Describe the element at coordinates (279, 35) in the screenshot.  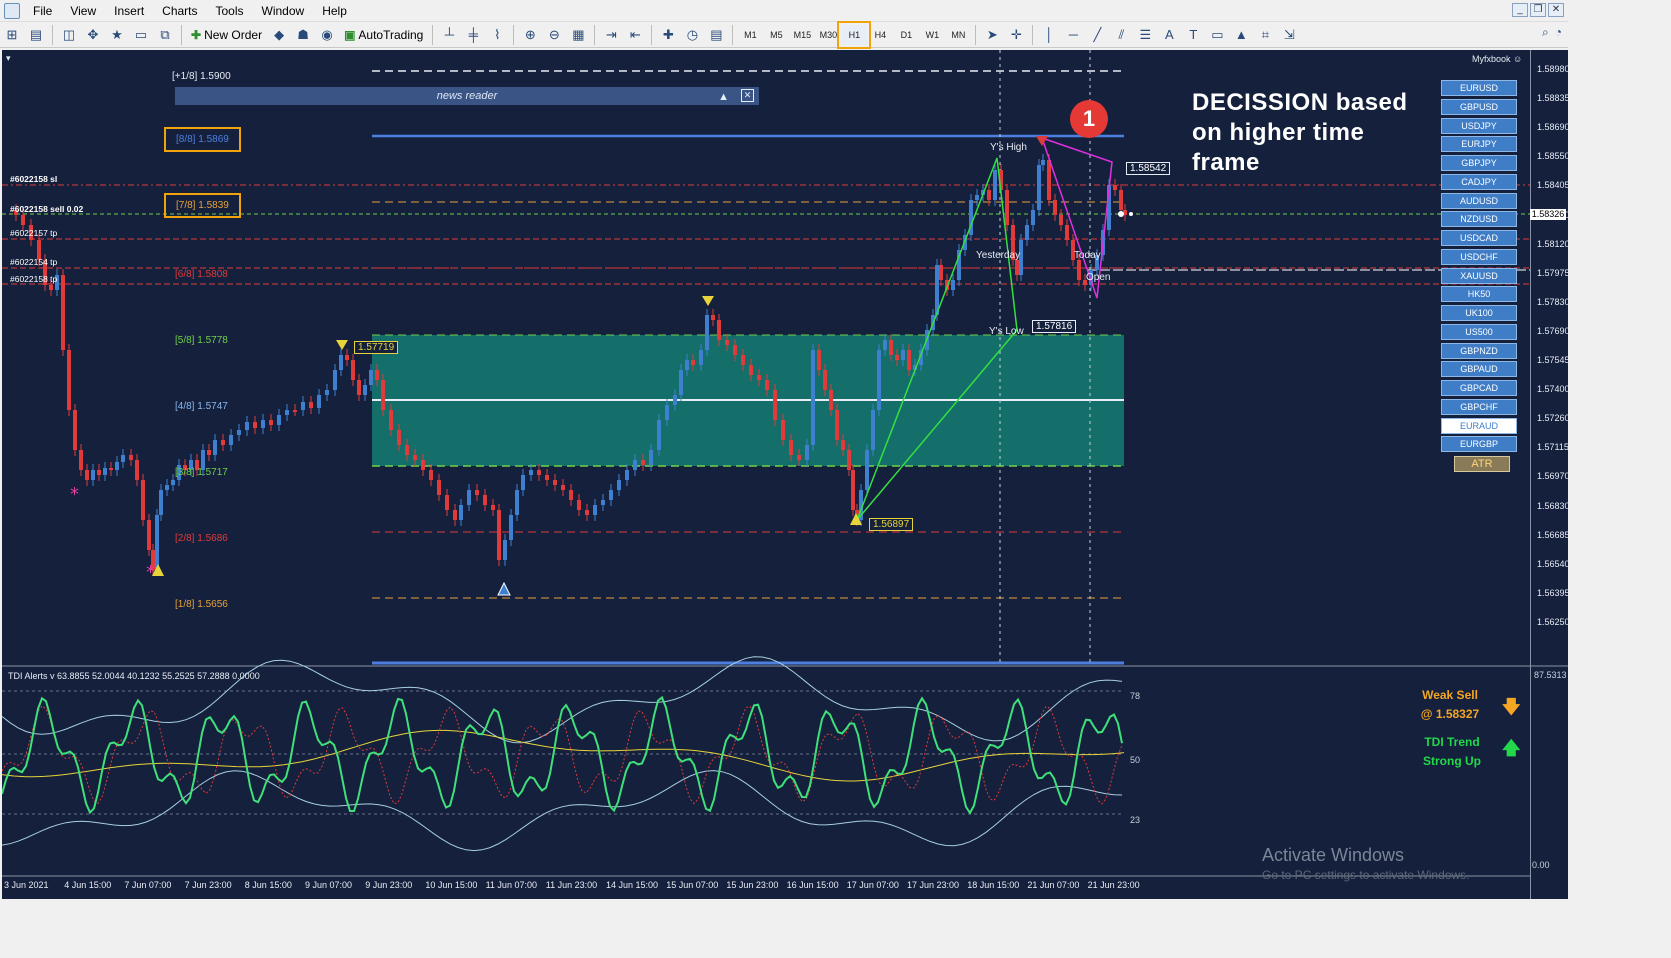
I see `metaeditor-icon: ◆` at that location.